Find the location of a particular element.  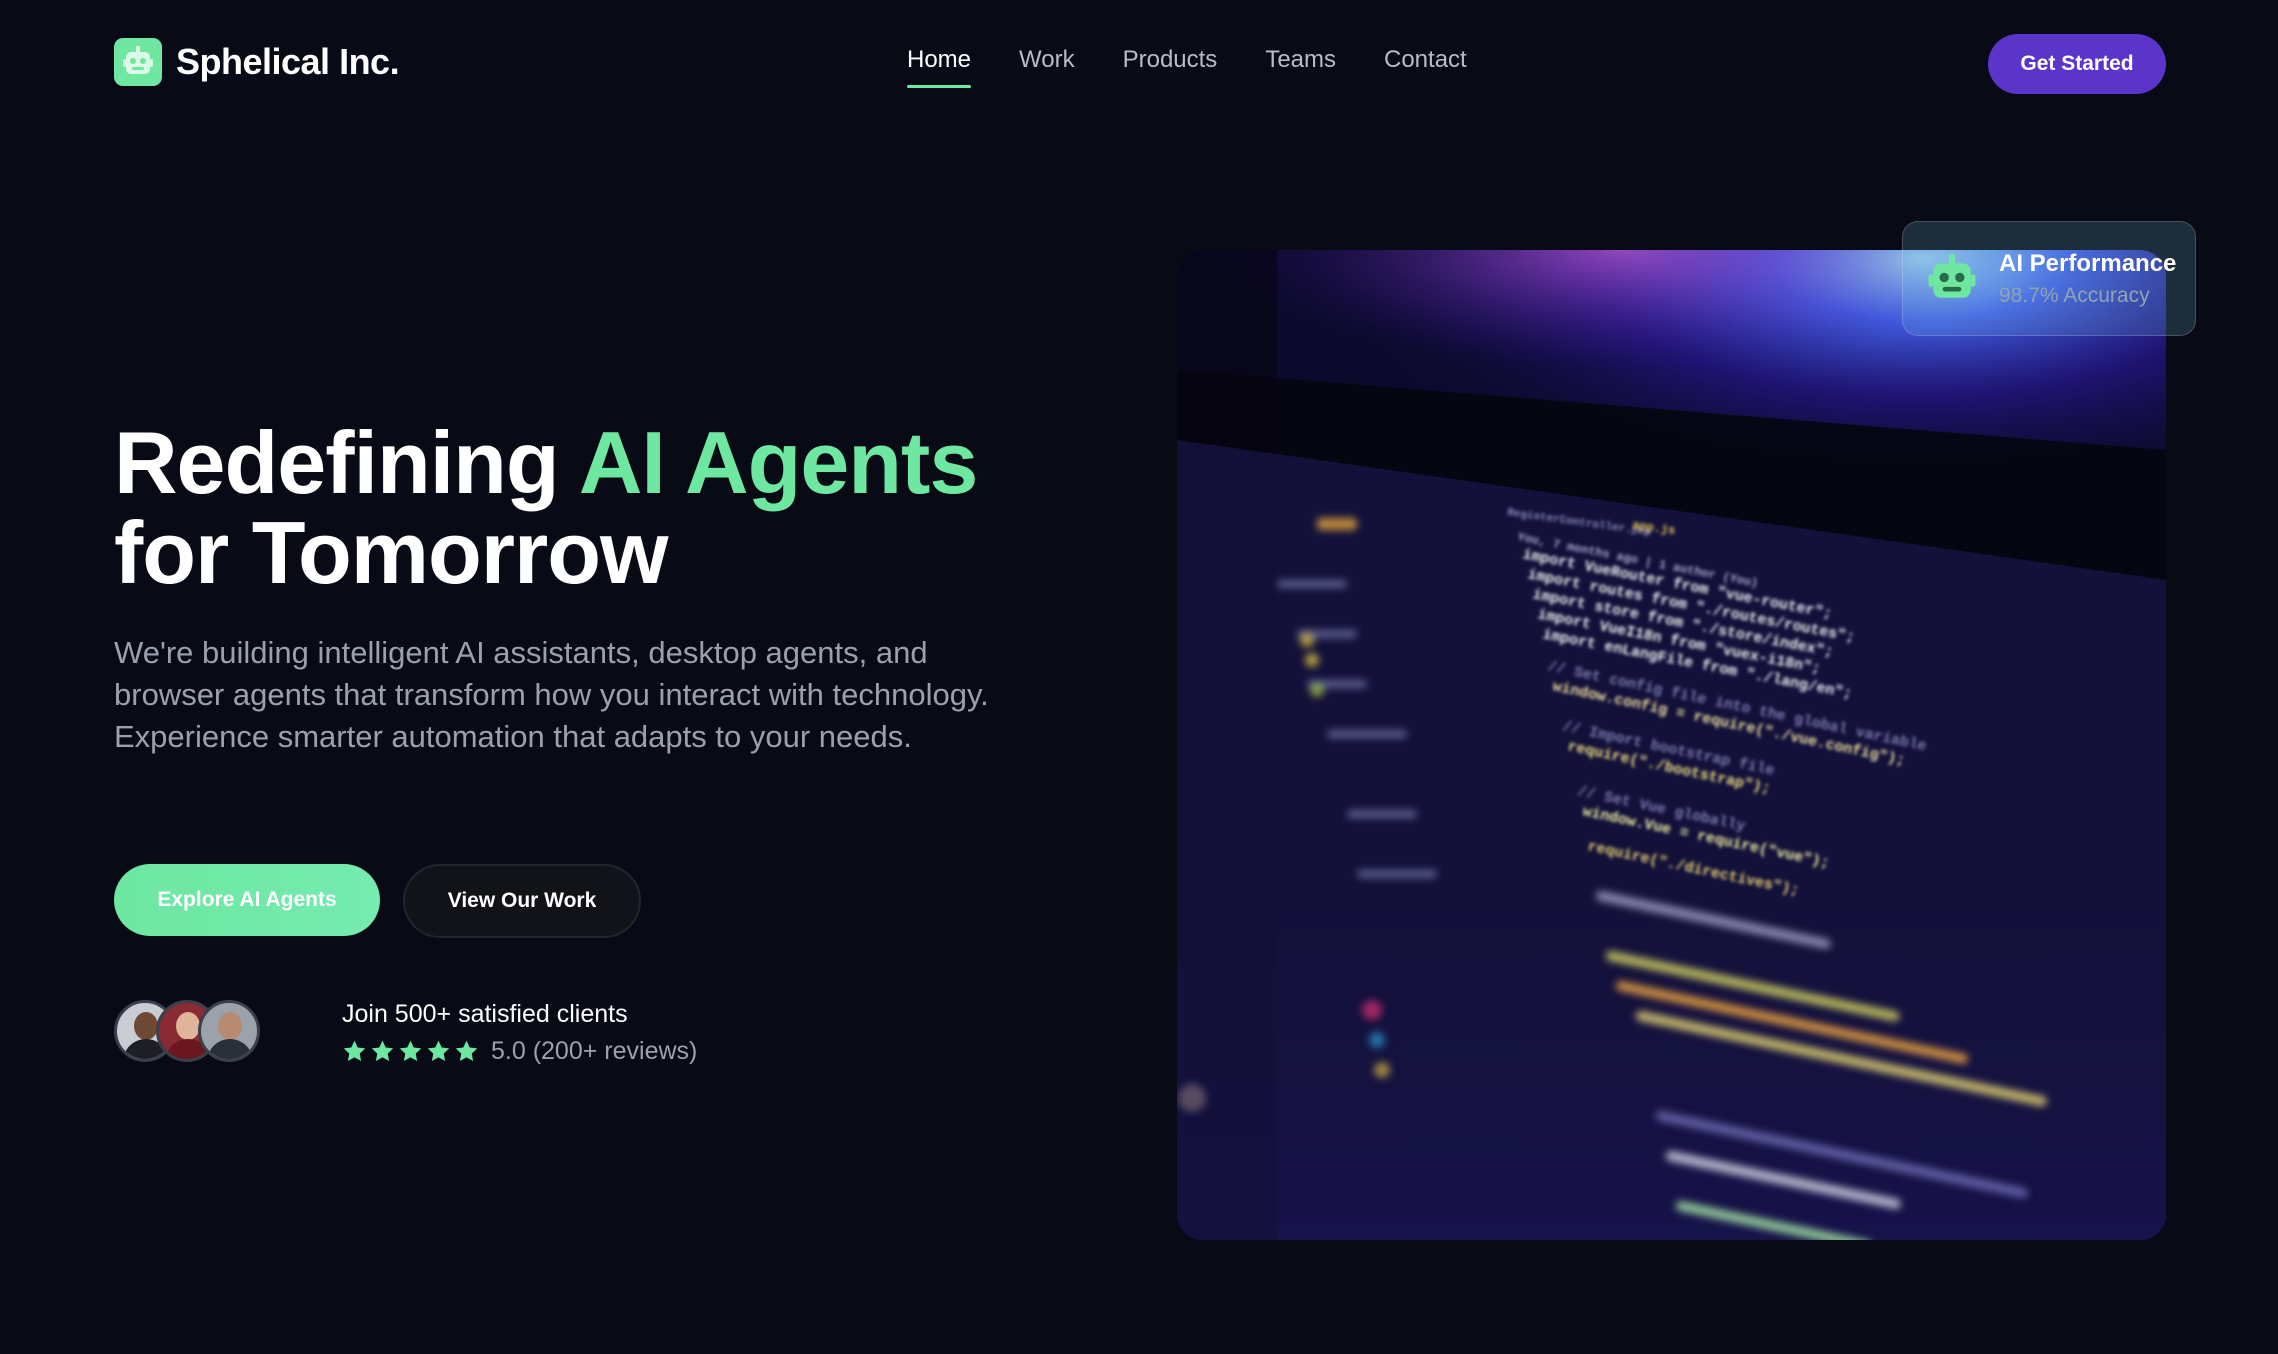

brand: Sphelical Inc. is located at coordinates (257, 62).